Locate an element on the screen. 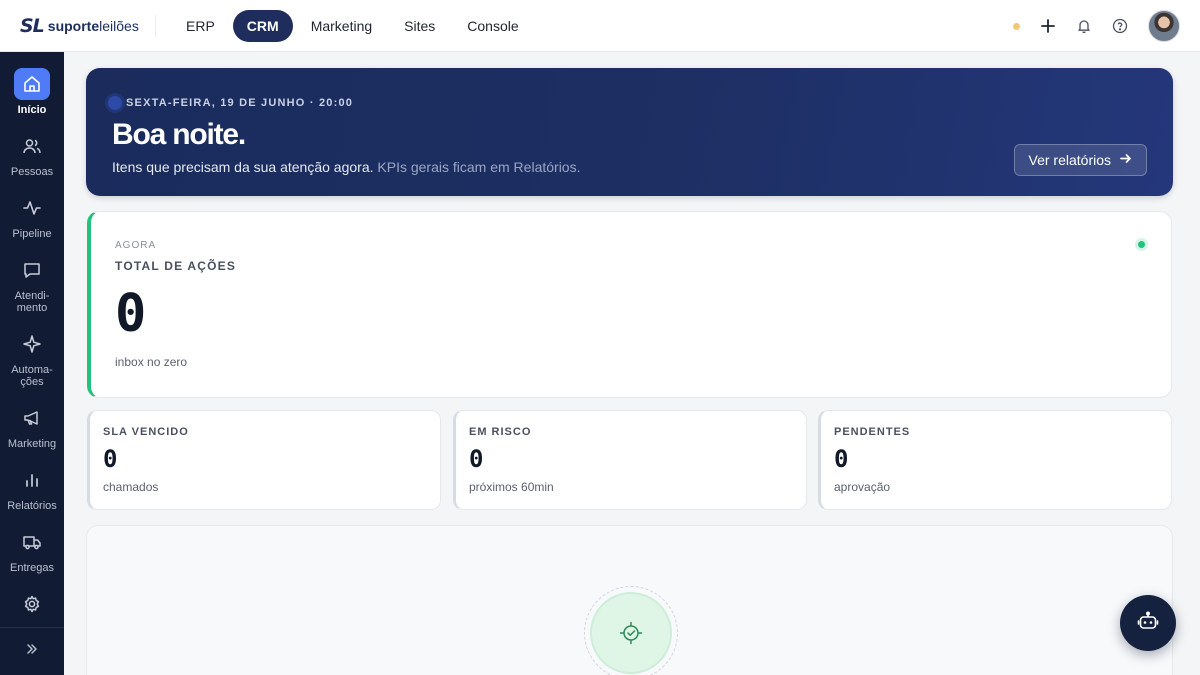 The image size is (1200, 675). bot-icon is located at coordinates (1148, 623).